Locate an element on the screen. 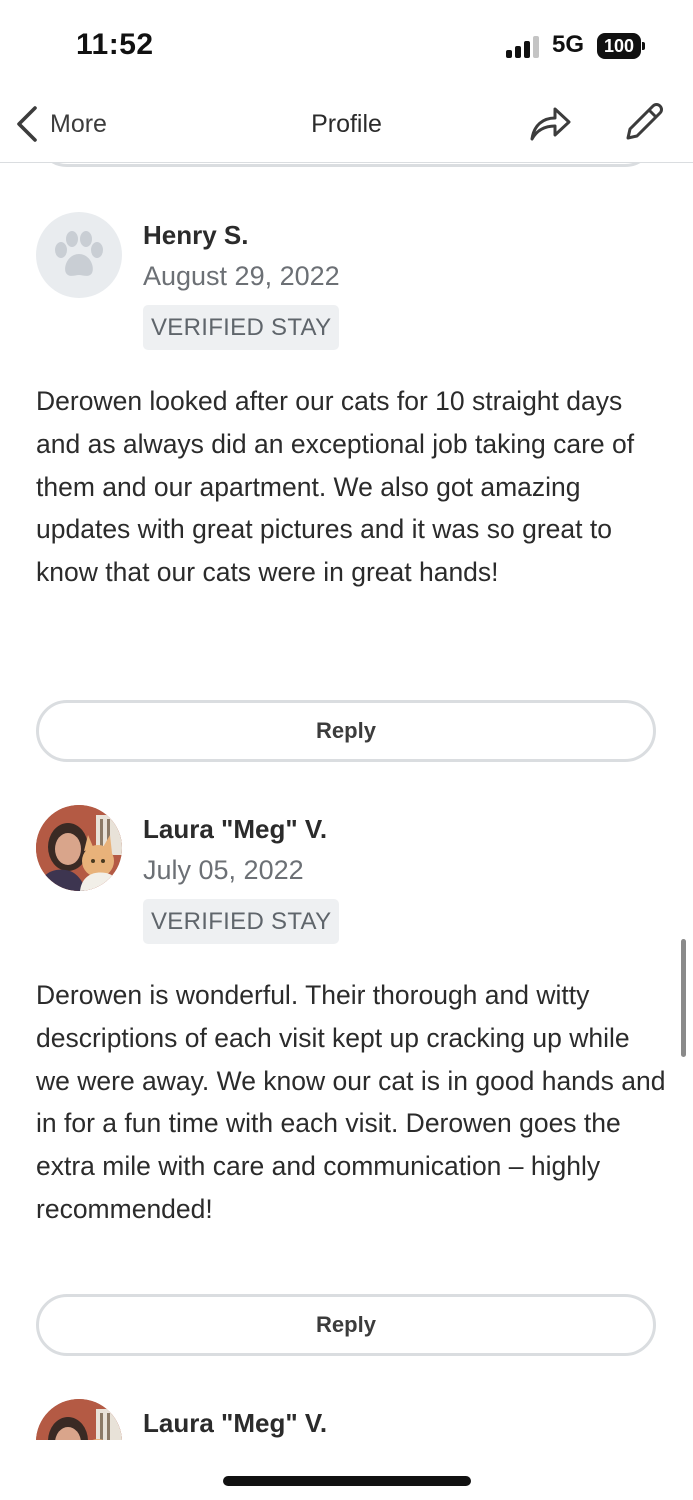  status-bar: 11:52 5G 100 is located at coordinates (346, 46).